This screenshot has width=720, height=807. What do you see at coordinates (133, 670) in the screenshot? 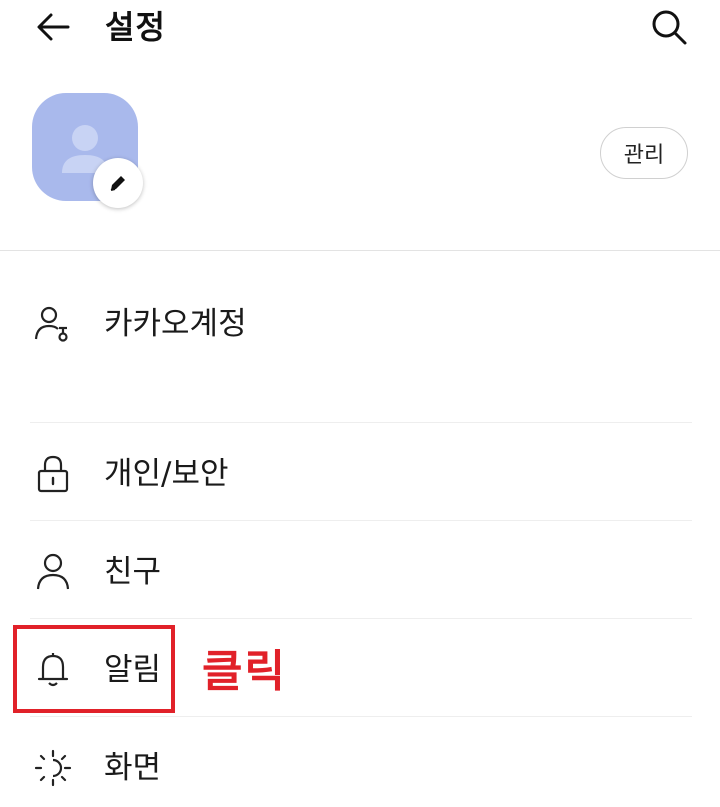
I see `menu-label: 알림` at bounding box center [133, 670].